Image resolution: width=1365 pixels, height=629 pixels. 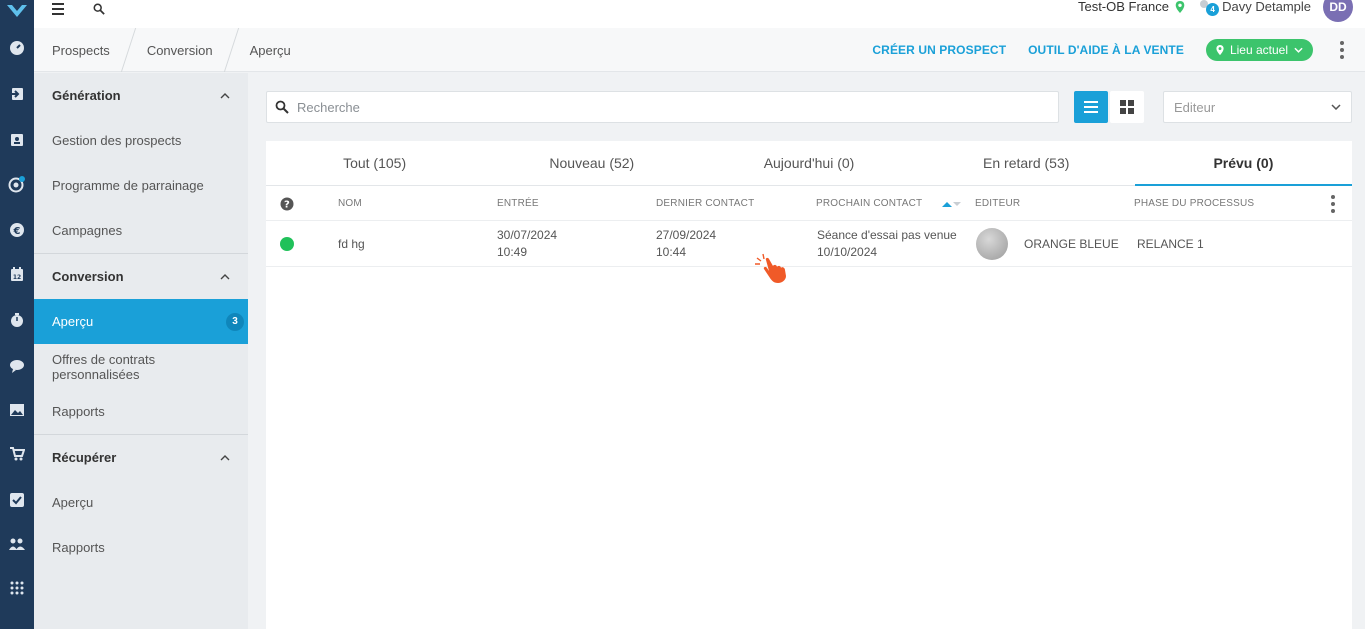 I want to click on breadcrumb-prospects: Prospects, so click(x=81, y=50).